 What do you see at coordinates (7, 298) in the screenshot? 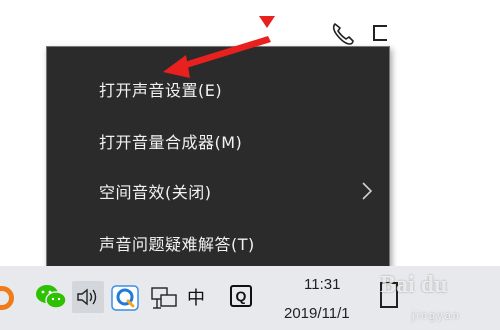
I see `app-icon` at bounding box center [7, 298].